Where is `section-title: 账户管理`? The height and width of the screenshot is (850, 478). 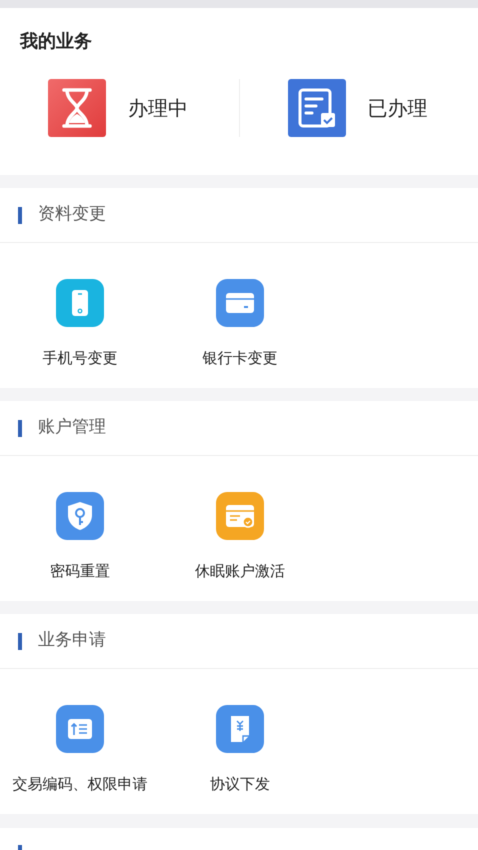 section-title: 账户管理 is located at coordinates (72, 428).